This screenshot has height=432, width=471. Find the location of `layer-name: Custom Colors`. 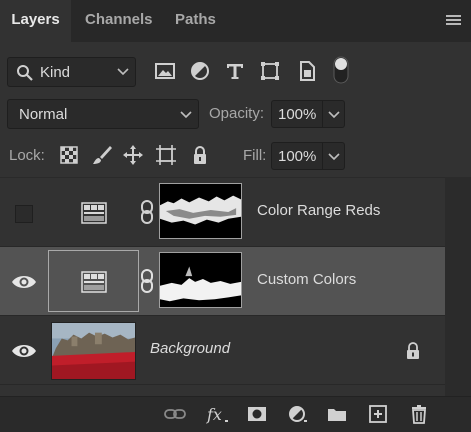

layer-name: Custom Colors is located at coordinates (306, 279).